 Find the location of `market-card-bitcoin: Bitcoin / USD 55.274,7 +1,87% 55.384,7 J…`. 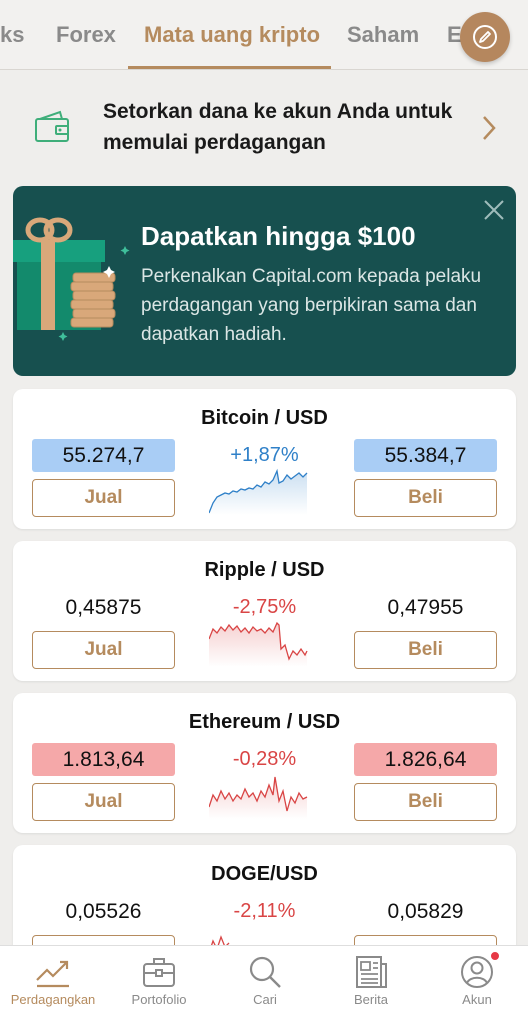

market-card-bitcoin: Bitcoin / USD 55.274,7 +1,87% 55.384,7 J… is located at coordinates (264, 459).